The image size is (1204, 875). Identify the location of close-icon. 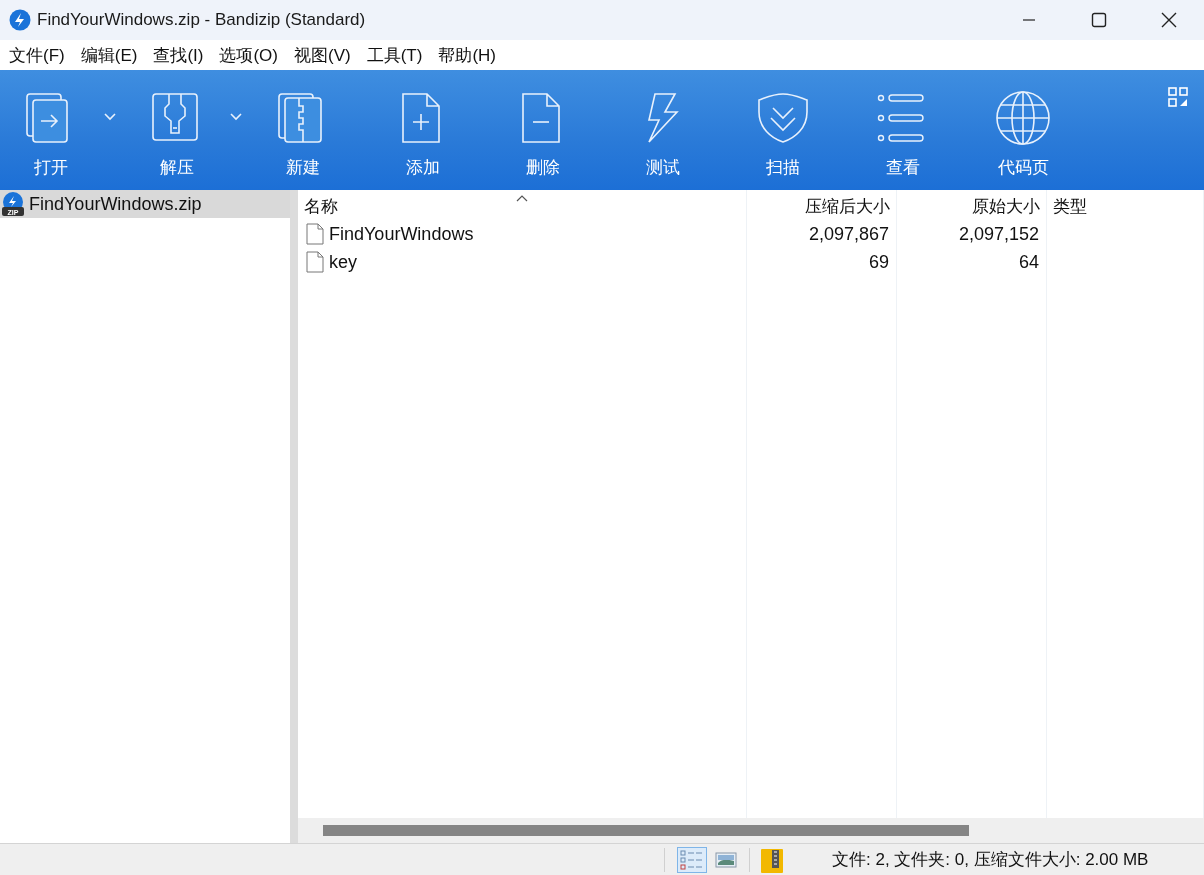
(1169, 20).